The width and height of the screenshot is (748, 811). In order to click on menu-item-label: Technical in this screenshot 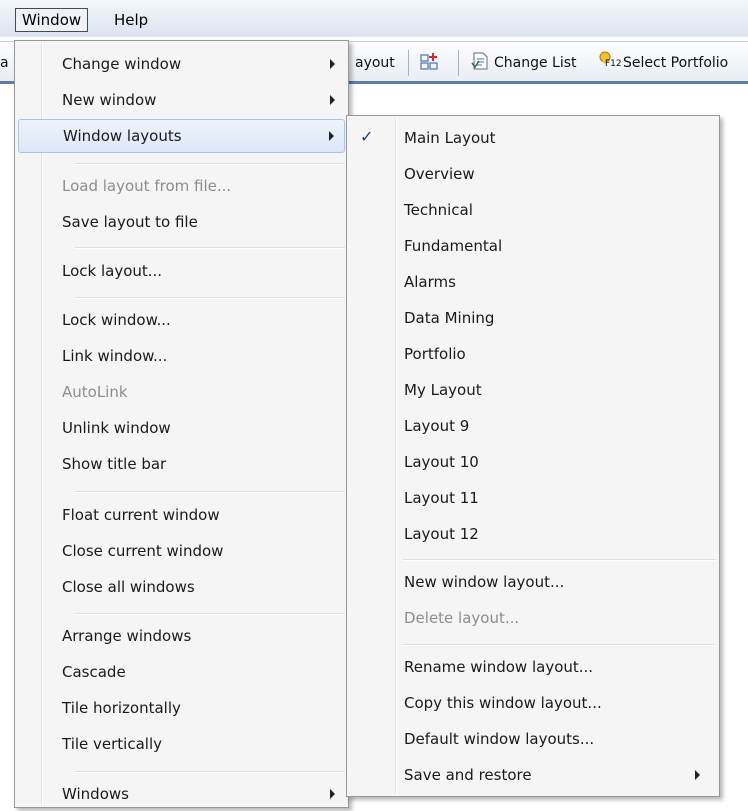, I will do `click(438, 210)`.